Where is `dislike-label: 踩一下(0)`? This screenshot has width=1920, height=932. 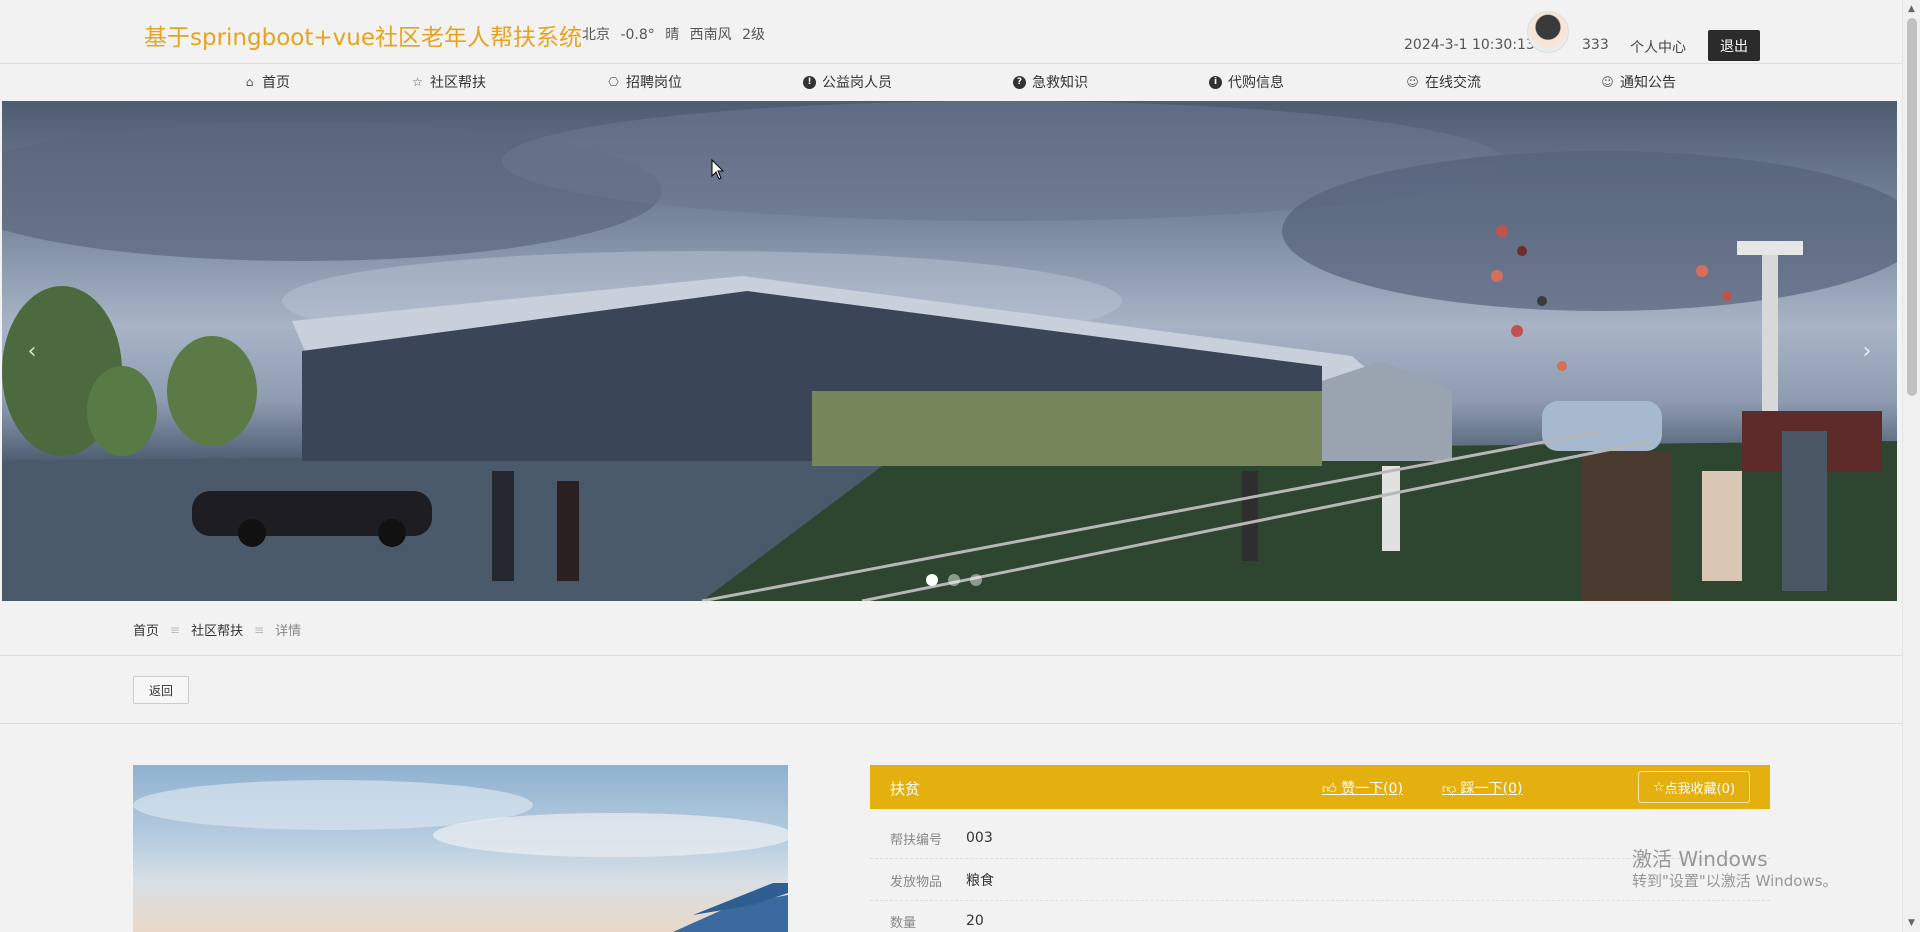
dislike-label: 踩一下(0) is located at coordinates (1491, 789).